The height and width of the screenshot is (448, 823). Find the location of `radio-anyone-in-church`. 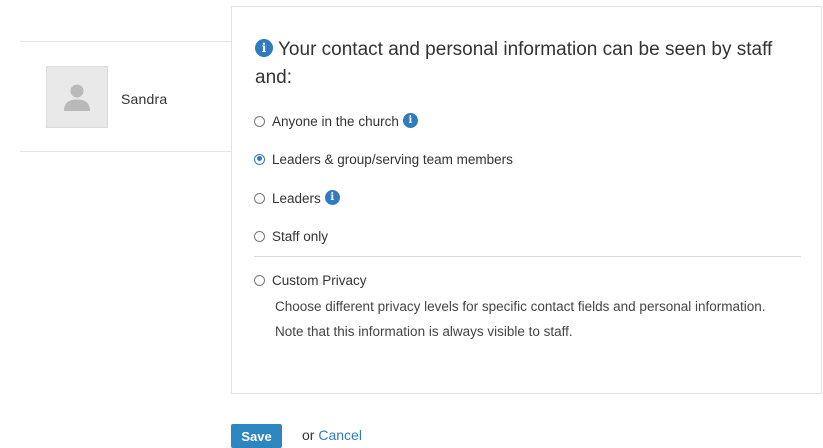

radio-anyone-in-church is located at coordinates (259, 121).